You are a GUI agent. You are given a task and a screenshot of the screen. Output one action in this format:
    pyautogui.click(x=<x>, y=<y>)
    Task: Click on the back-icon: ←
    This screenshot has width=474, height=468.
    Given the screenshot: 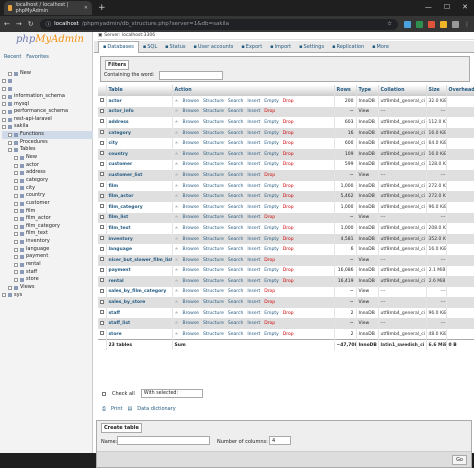 What is the action you would take?
    pyautogui.click(x=7, y=24)
    